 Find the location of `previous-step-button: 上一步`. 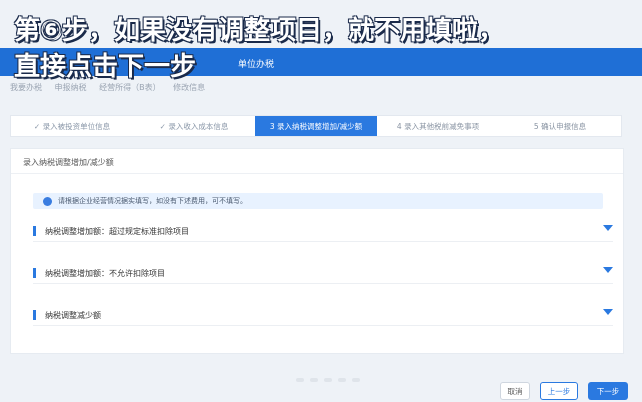

previous-step-button: 上一步 is located at coordinates (559, 391).